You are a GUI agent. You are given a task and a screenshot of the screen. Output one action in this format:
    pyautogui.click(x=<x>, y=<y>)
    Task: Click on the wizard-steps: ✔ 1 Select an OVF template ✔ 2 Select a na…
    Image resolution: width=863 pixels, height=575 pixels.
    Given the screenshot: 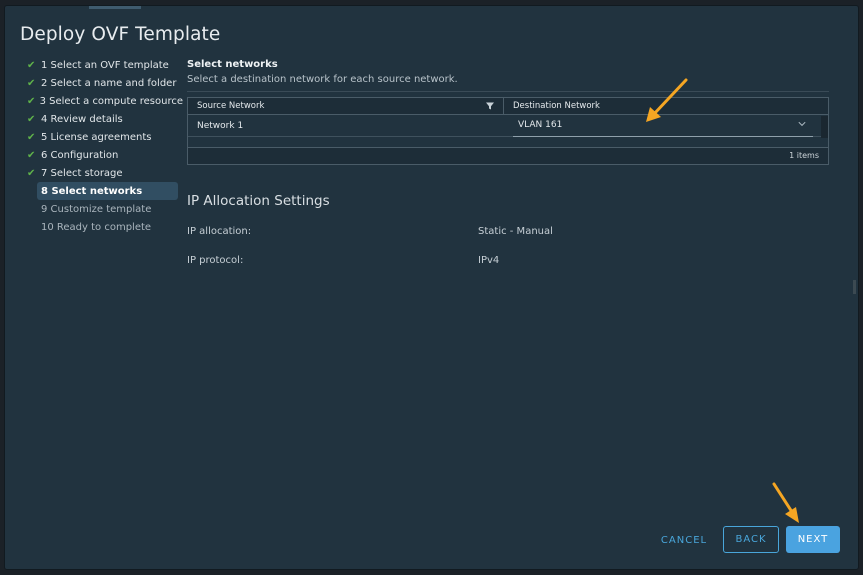 What is the action you would take?
    pyautogui.click(x=104, y=146)
    